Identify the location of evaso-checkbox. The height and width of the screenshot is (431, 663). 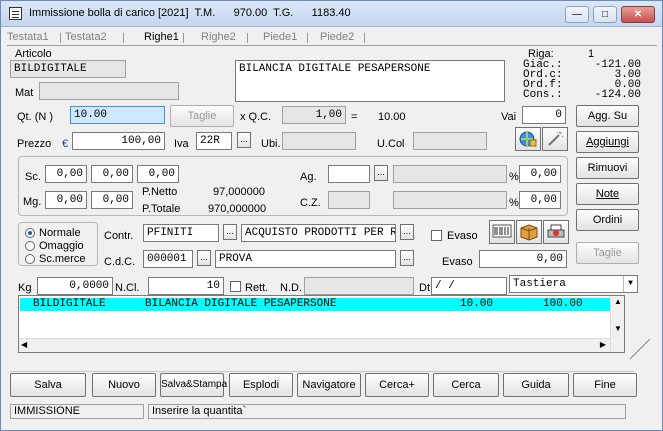
(436, 235).